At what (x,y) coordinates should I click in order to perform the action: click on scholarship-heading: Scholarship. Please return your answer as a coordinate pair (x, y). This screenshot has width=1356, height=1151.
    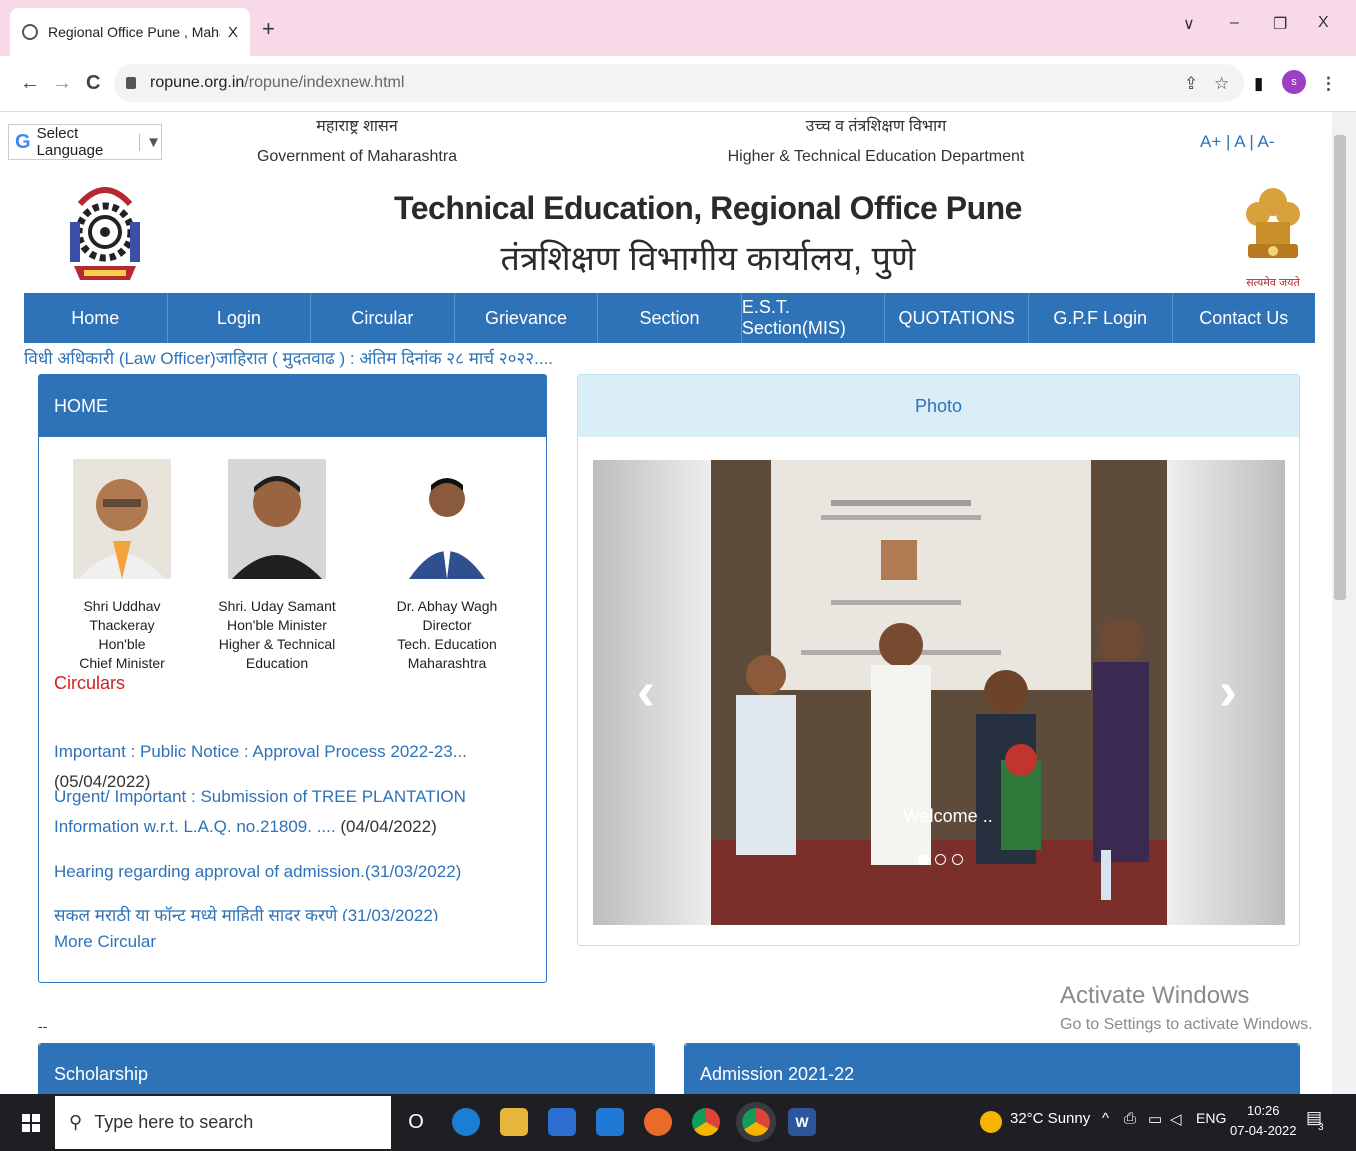
    Looking at the image, I should click on (346, 1069).